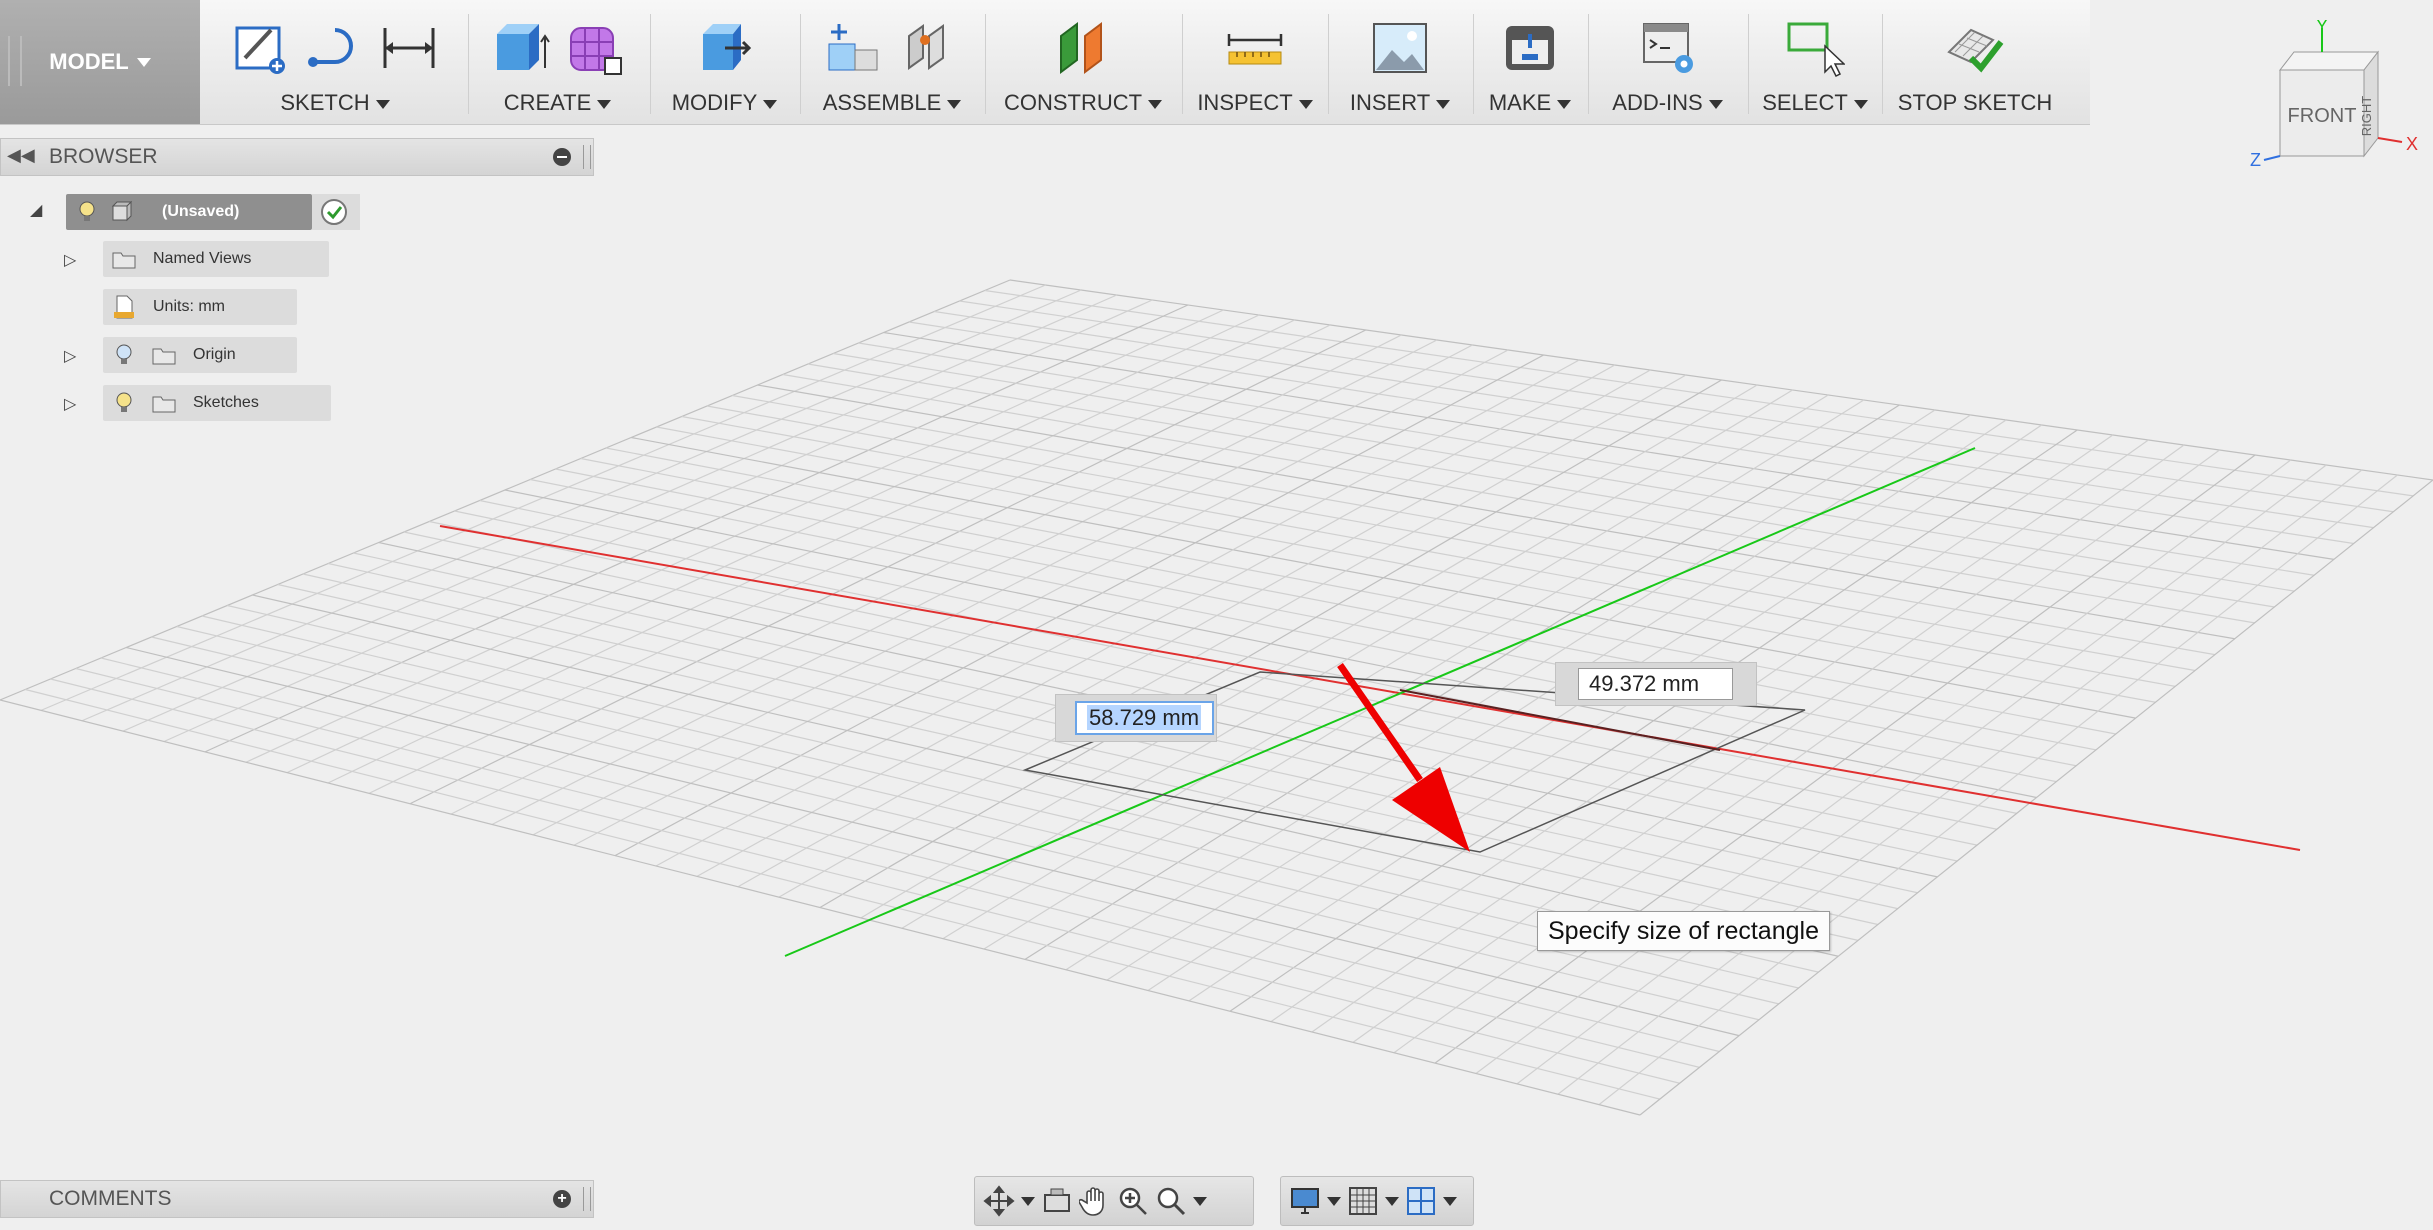 The image size is (2433, 1230). I want to click on folder-icon, so click(164, 404).